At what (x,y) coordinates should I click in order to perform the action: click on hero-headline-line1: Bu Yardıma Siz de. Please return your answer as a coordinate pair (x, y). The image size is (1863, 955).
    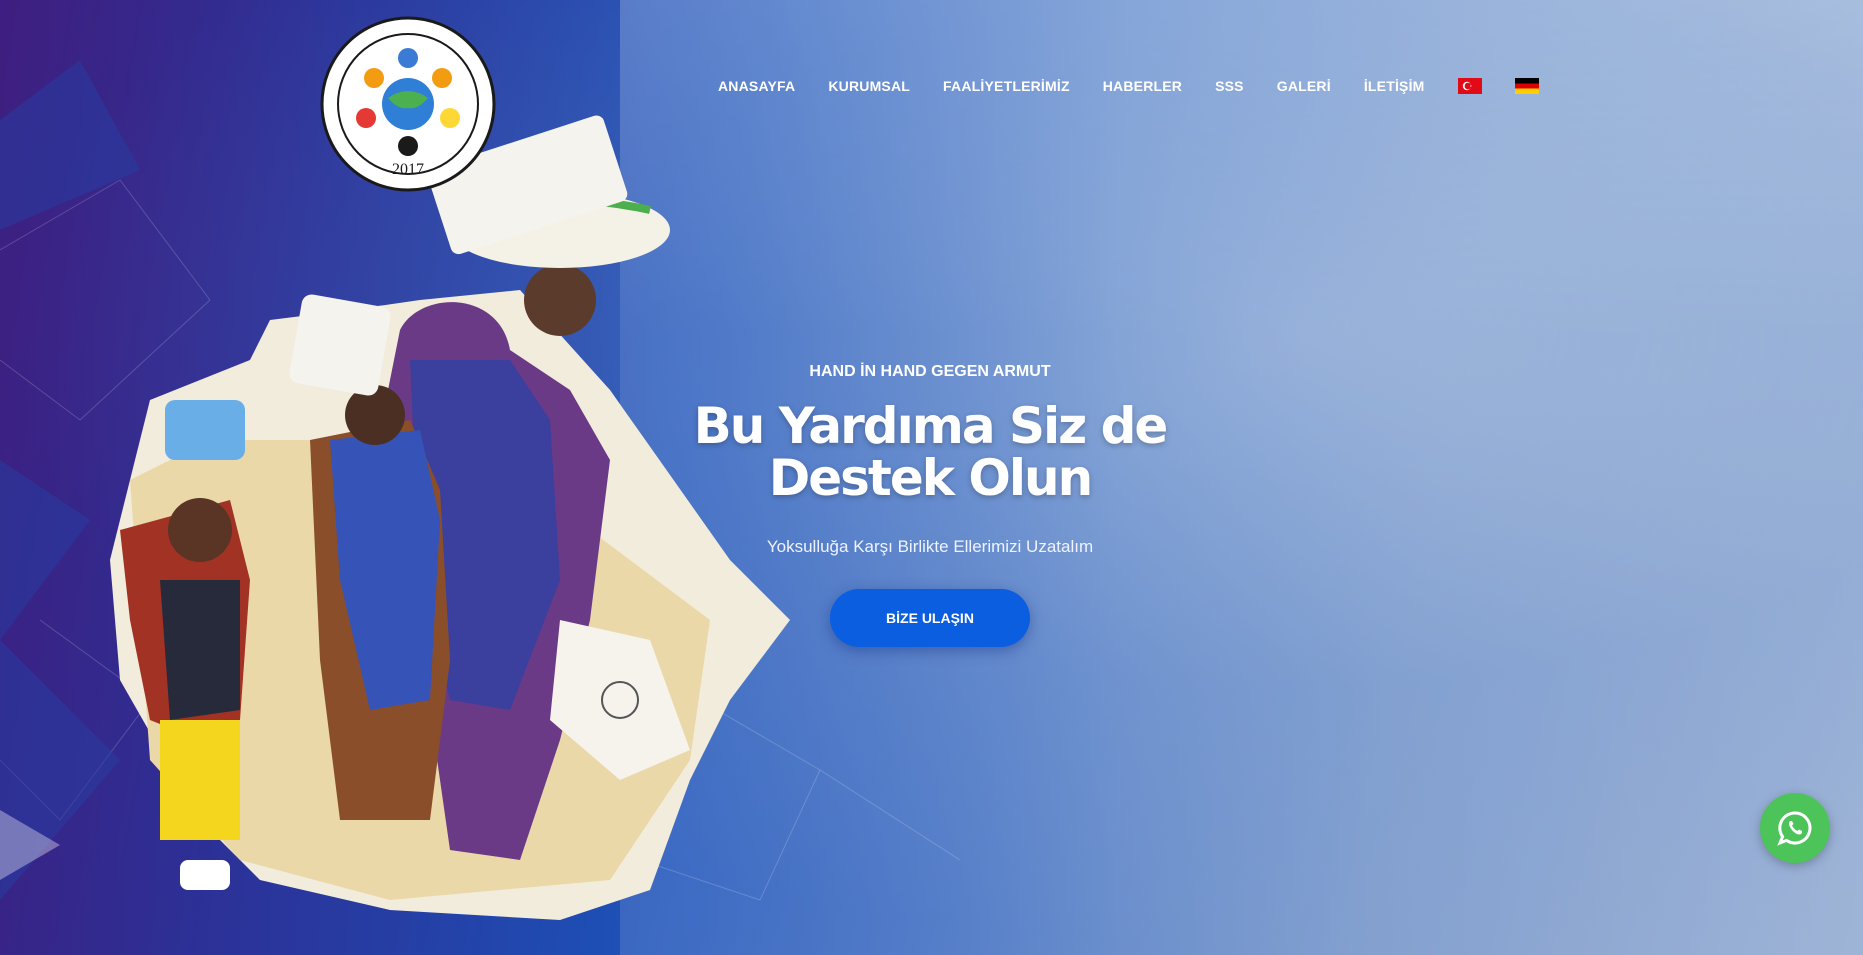
    Looking at the image, I should click on (931, 426).